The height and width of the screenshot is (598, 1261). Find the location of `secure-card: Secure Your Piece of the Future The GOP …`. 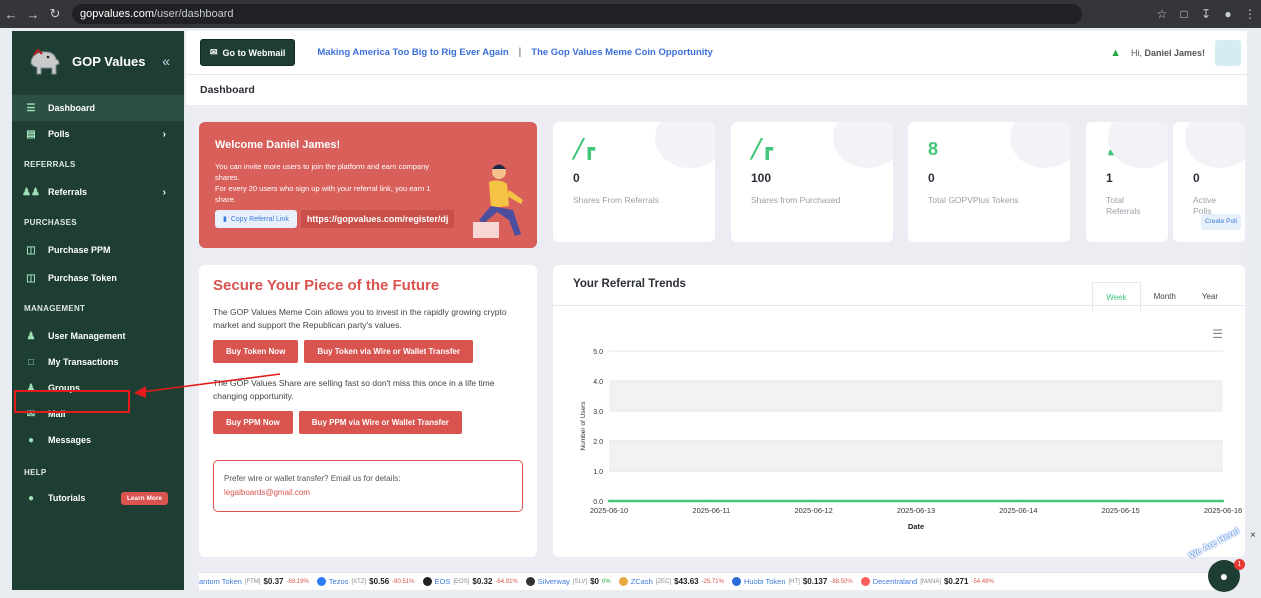

secure-card: Secure Your Piece of the Future The GOP … is located at coordinates (368, 411).